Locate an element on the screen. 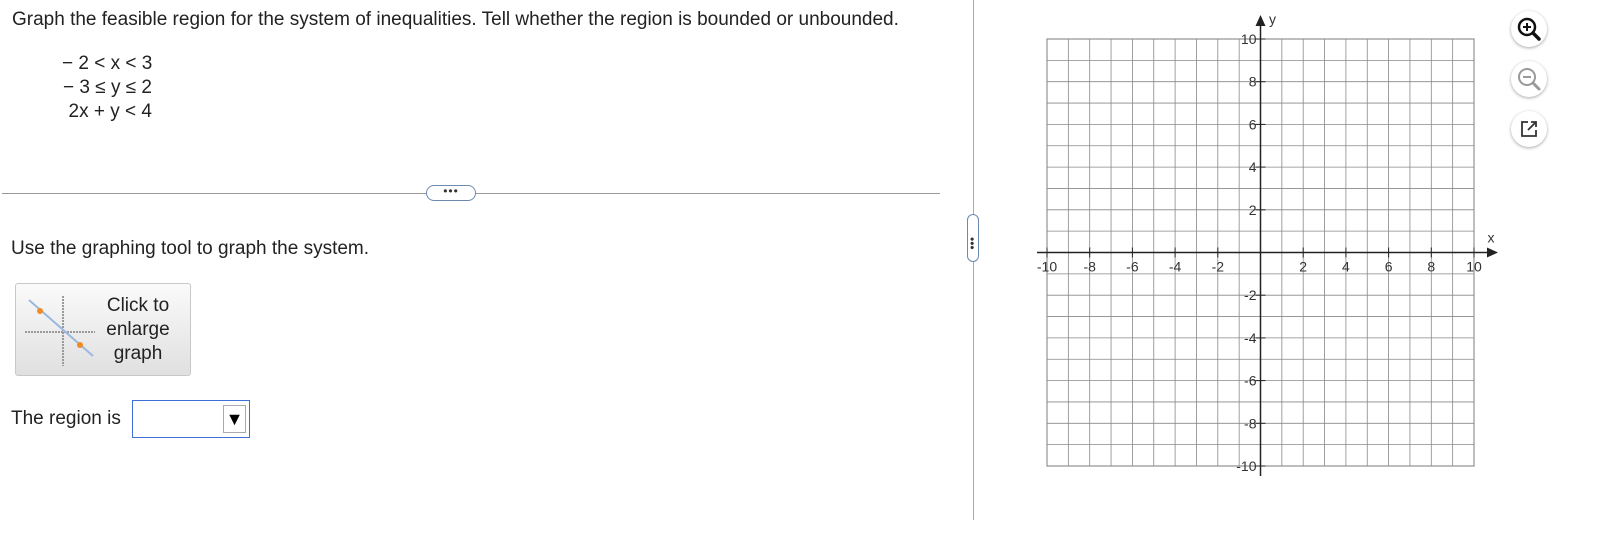 This screenshot has width=1609, height=534. enlarge-graph-button: Click to enlarge graph is located at coordinates (103, 329).